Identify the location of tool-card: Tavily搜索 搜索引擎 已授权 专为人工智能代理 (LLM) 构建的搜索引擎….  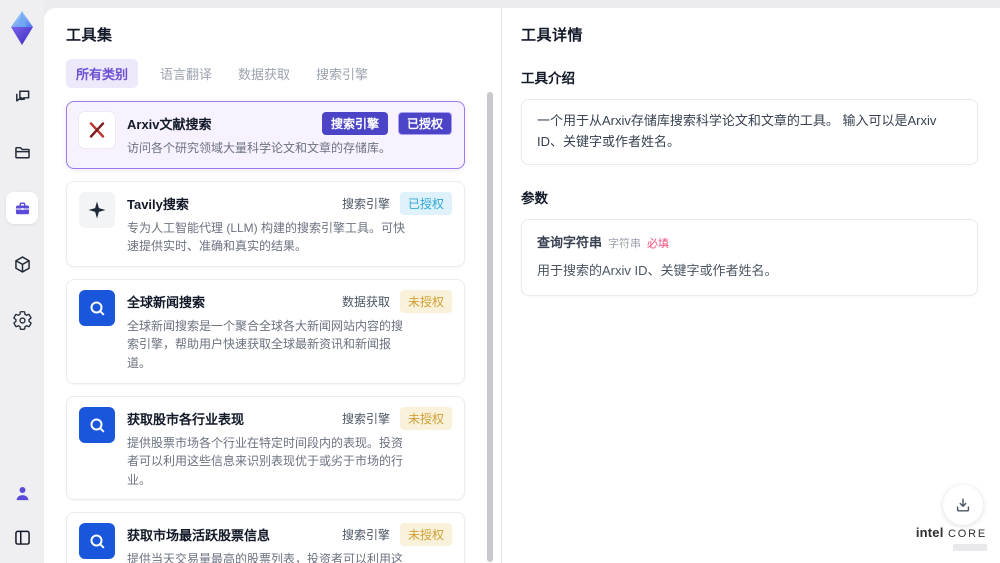
(265, 223).